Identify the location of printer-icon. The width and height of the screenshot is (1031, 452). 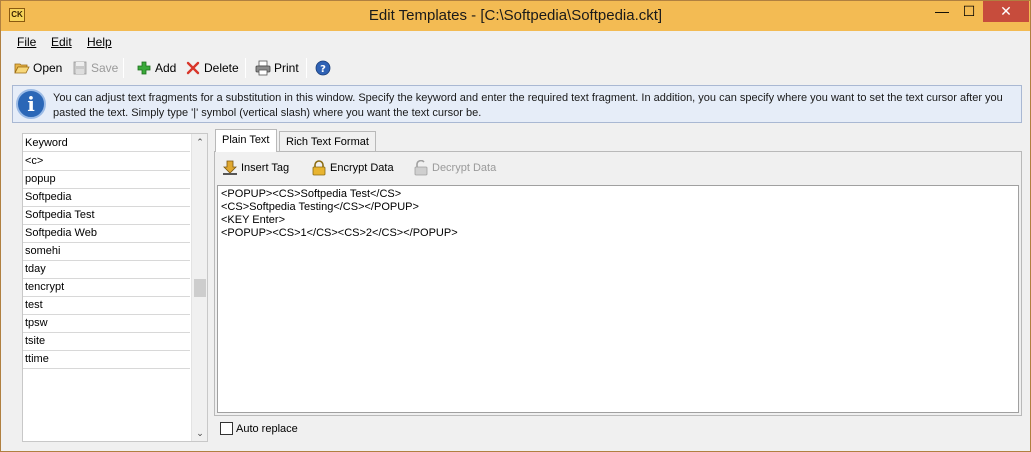
(263, 68).